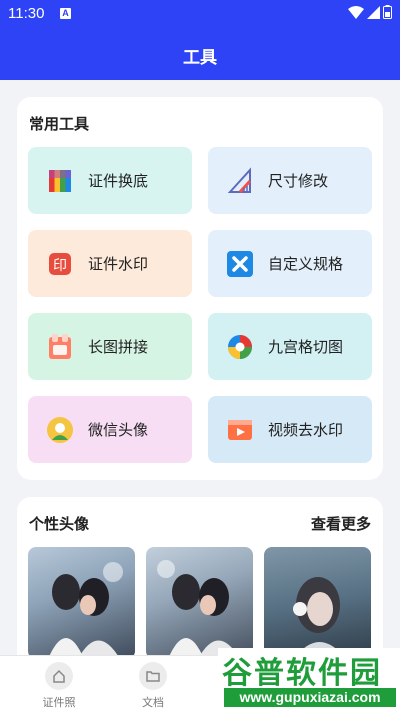 The width and height of the screenshot is (400, 711). I want to click on ruler-icon, so click(239, 179).